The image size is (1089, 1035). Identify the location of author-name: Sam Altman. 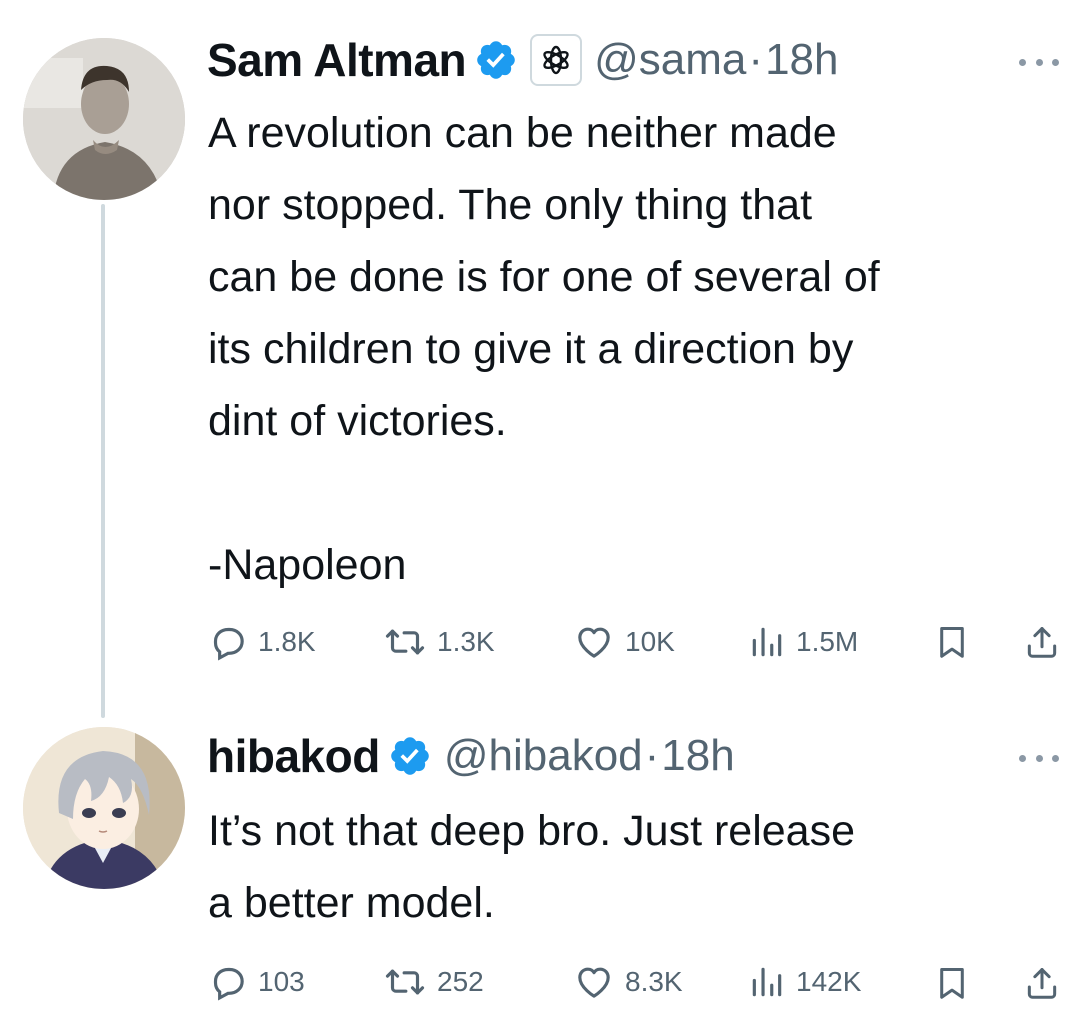
(337, 60).